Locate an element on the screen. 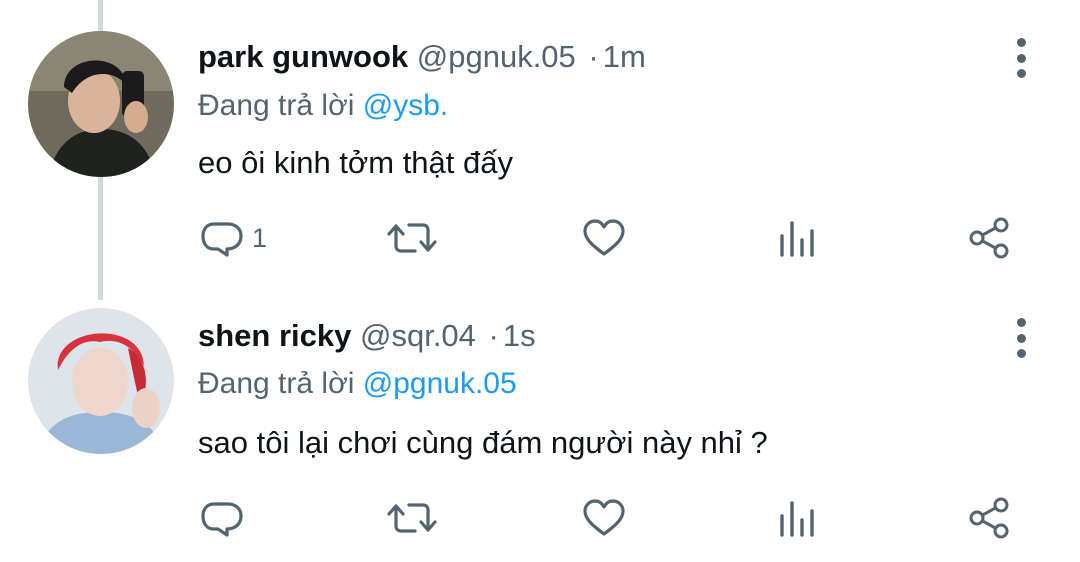 Image resolution: width=1080 pixels, height=562 pixels. author-name: park gunwook is located at coordinates (303, 56).